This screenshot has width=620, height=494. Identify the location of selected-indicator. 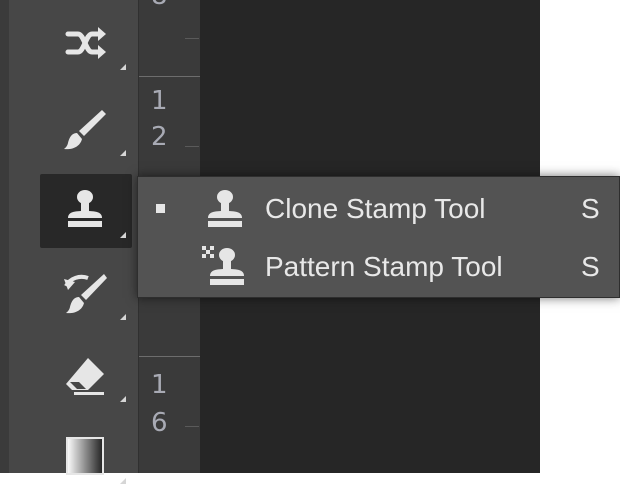
(160, 208).